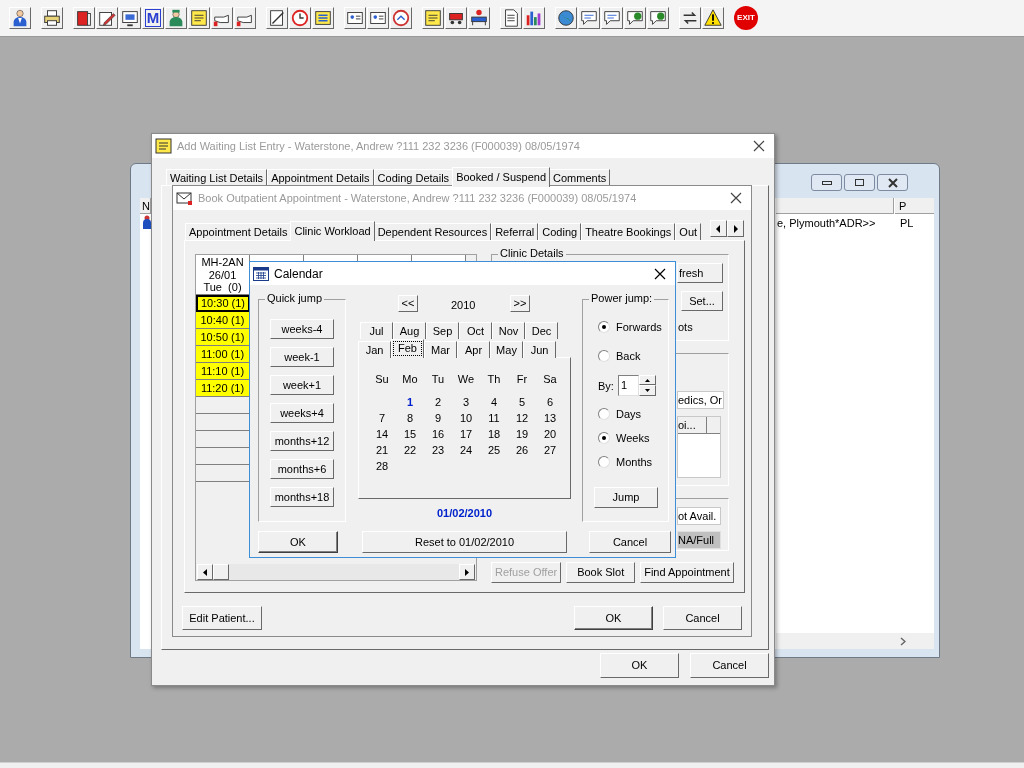 The image size is (1024, 768). What do you see at coordinates (467, 572) in the screenshot?
I see `scroll-right-button` at bounding box center [467, 572].